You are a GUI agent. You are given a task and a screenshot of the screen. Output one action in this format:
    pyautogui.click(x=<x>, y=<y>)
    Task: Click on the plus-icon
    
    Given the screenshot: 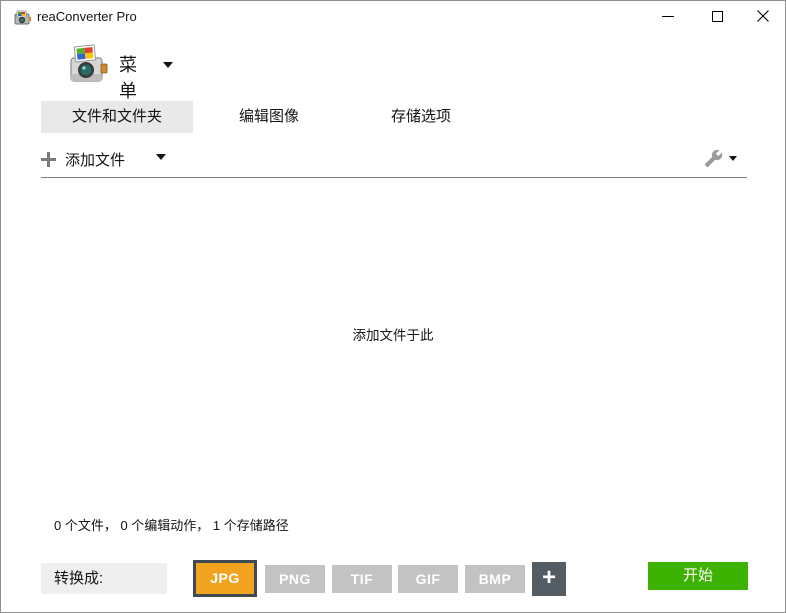 What is the action you would take?
    pyautogui.click(x=48, y=159)
    